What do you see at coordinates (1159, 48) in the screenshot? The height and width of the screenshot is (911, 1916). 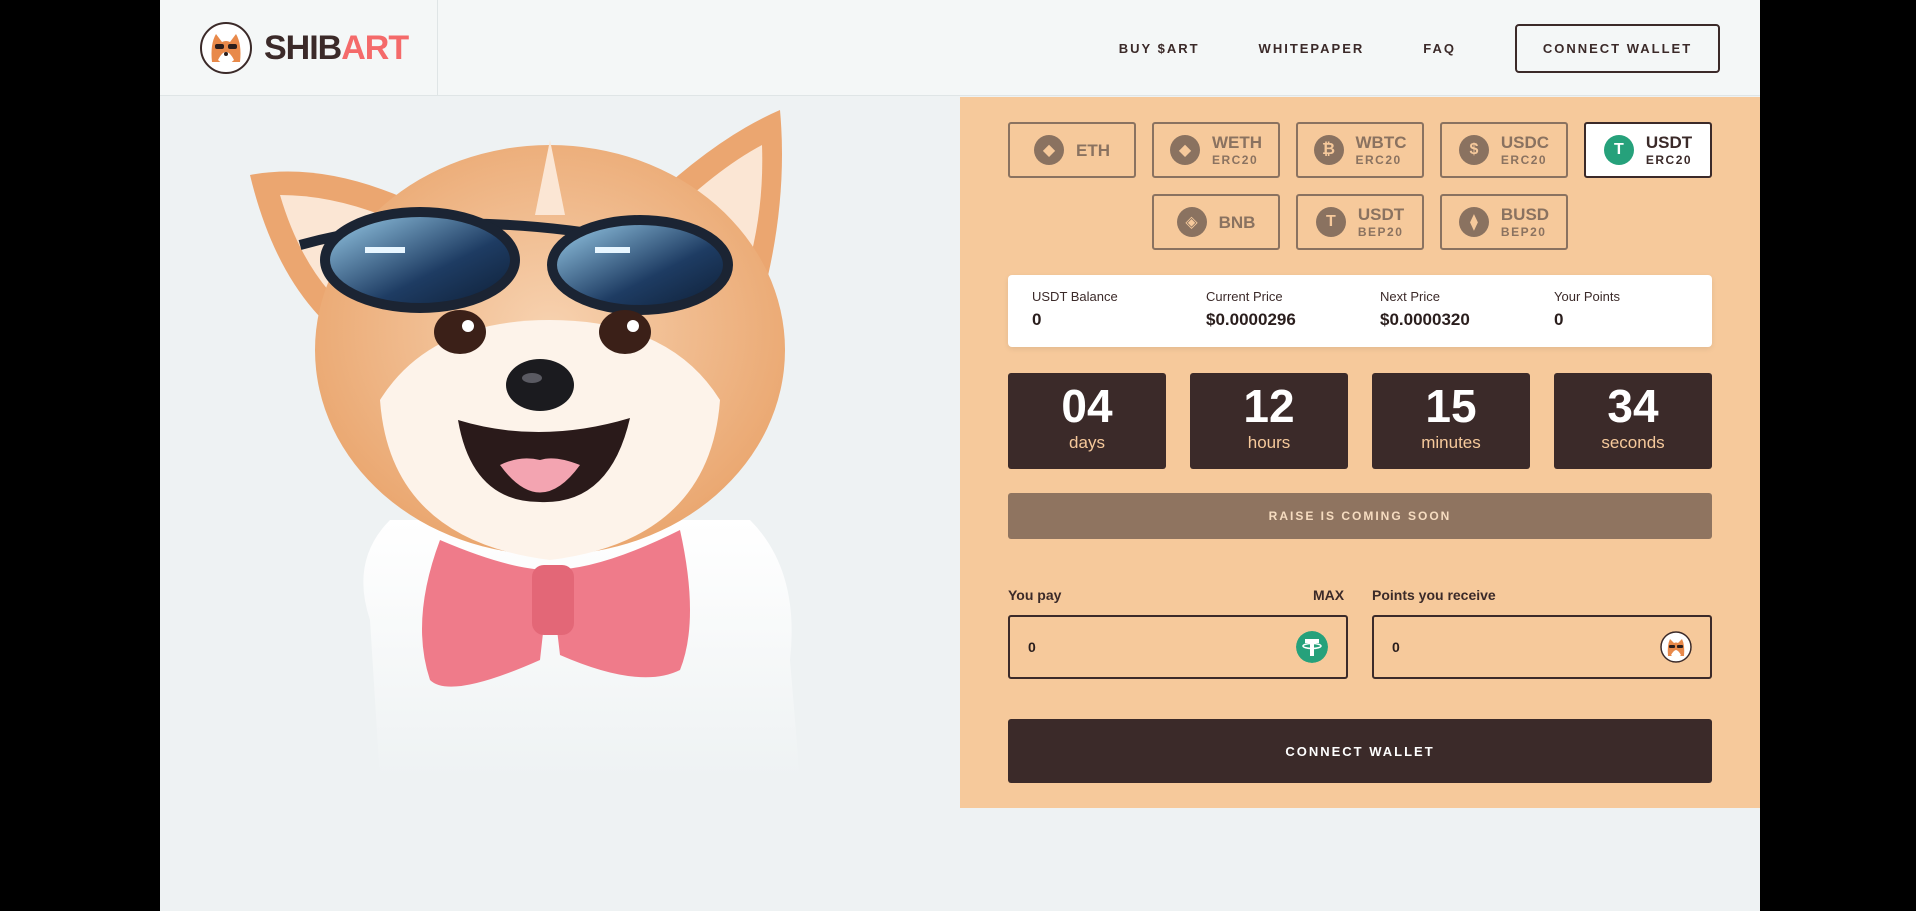 I see `nav-buy-art: BUY $ART` at bounding box center [1159, 48].